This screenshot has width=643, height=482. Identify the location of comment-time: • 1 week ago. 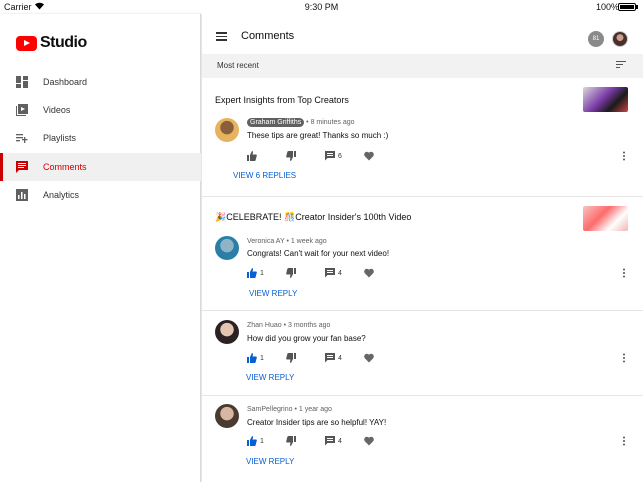
(305, 241).